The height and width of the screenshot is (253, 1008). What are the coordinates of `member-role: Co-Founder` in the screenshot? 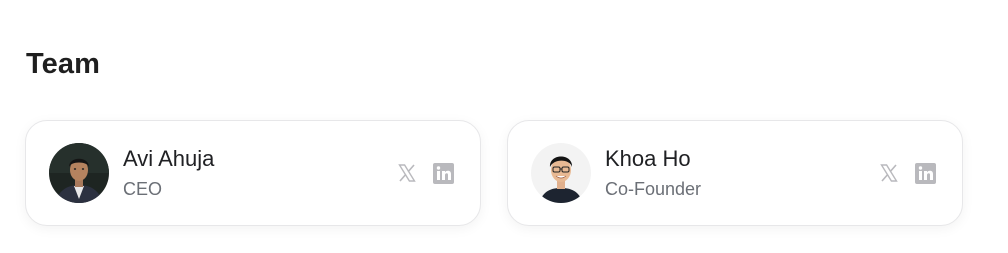 It's located at (653, 189).